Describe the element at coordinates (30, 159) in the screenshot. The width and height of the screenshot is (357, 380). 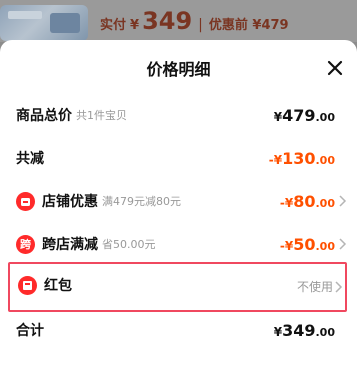
I see `row-label: 共减` at that location.